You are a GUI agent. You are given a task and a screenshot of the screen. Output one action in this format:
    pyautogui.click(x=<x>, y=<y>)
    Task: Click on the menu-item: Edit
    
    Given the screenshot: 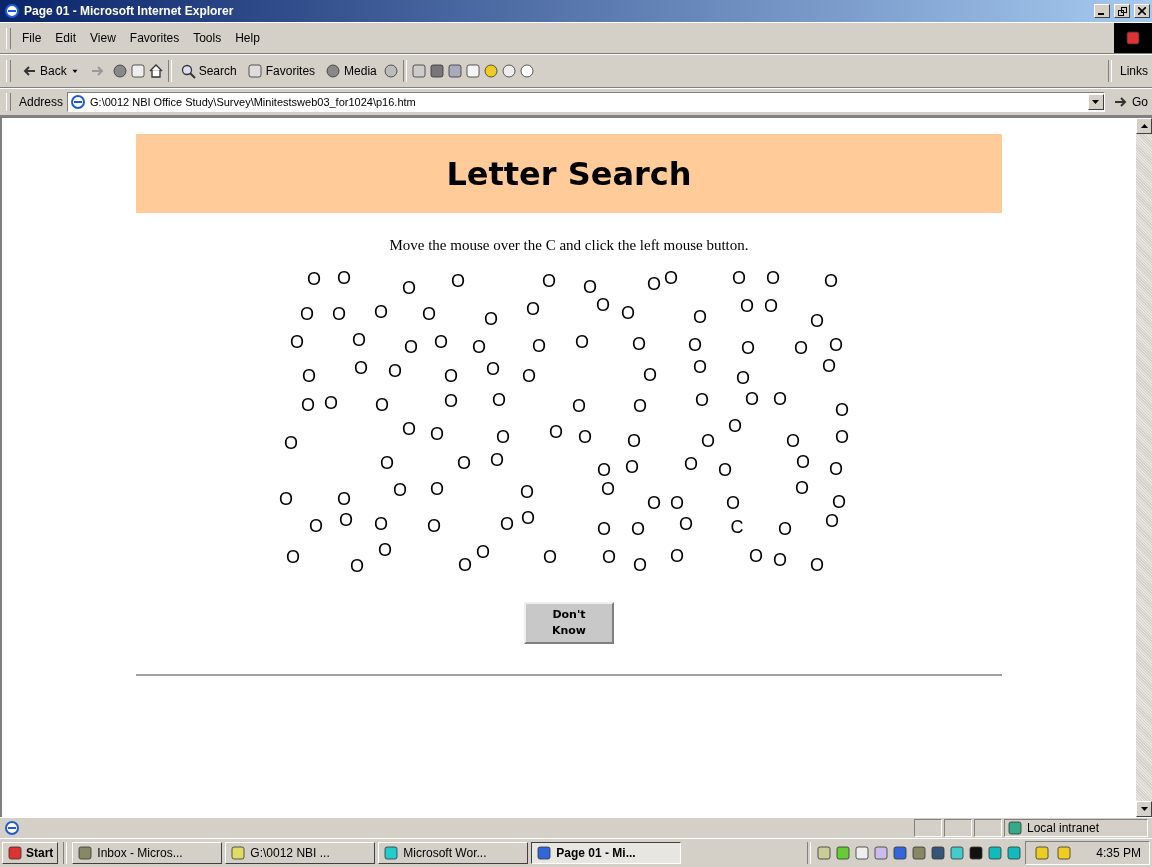 What is the action you would take?
    pyautogui.click(x=66, y=38)
    